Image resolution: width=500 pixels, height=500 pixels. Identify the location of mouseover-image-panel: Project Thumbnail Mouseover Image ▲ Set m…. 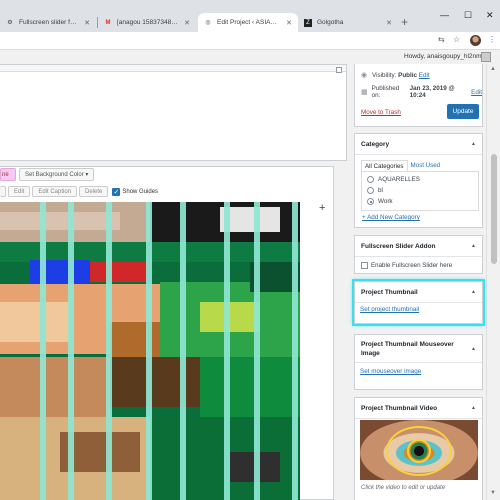
(418, 362).